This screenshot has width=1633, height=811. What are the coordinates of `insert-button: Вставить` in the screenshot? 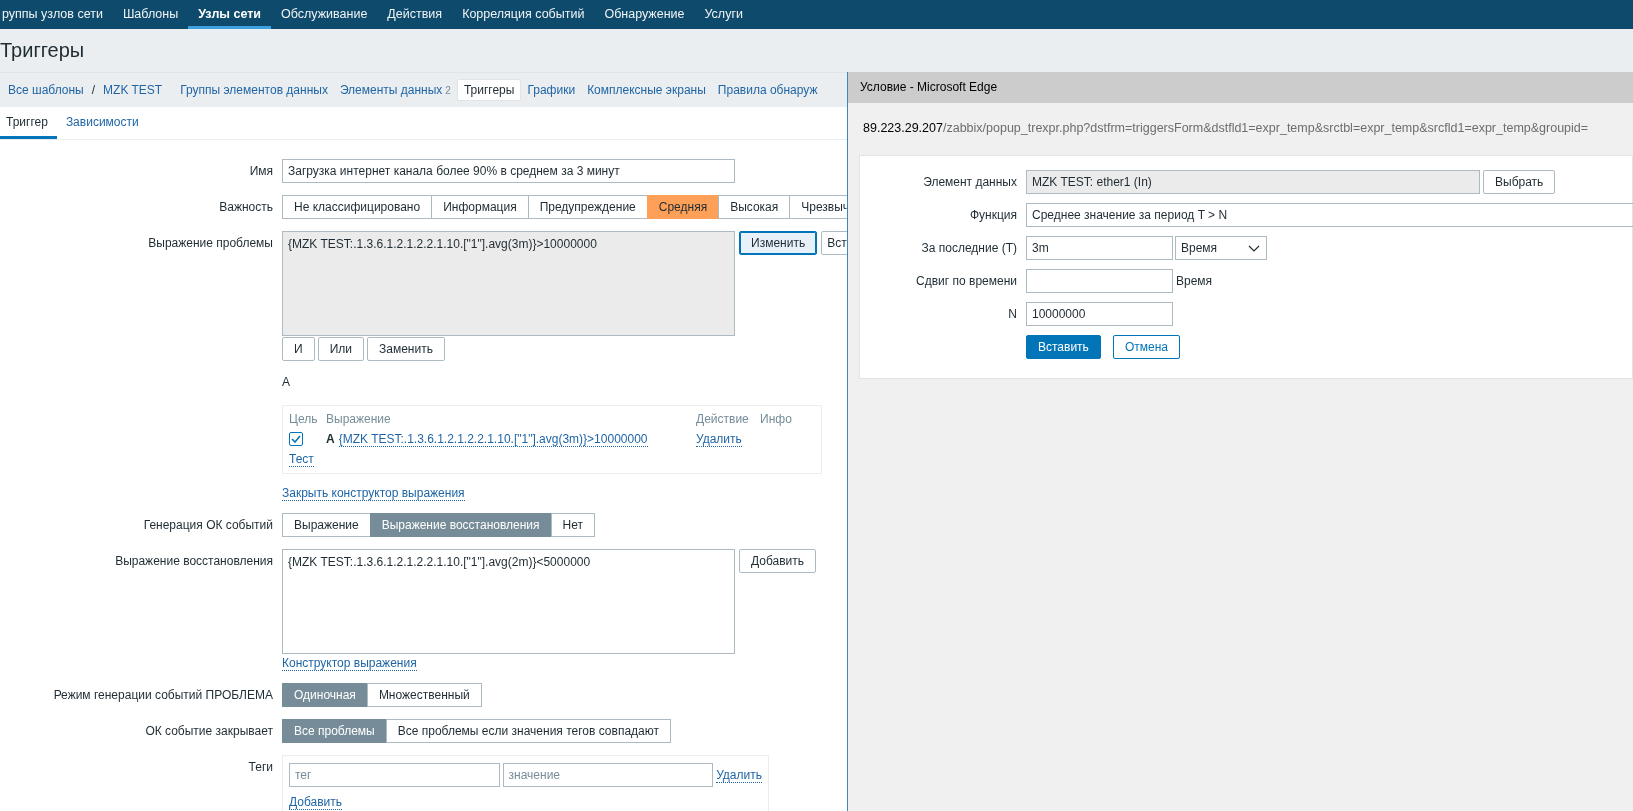 It's located at (1063, 347).